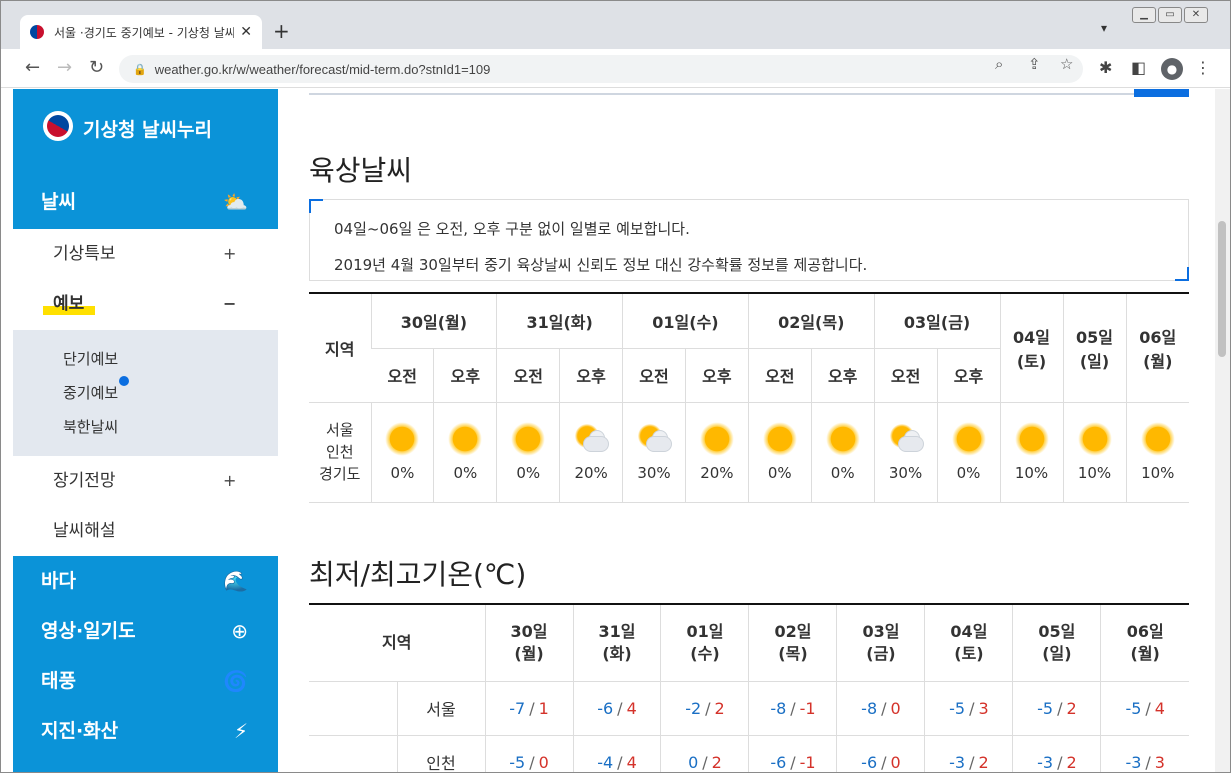 Image resolution: width=1231 pixels, height=773 pixels. What do you see at coordinates (936, 321) in the screenshot?
I see `day-header: 03일(금)` at bounding box center [936, 321].